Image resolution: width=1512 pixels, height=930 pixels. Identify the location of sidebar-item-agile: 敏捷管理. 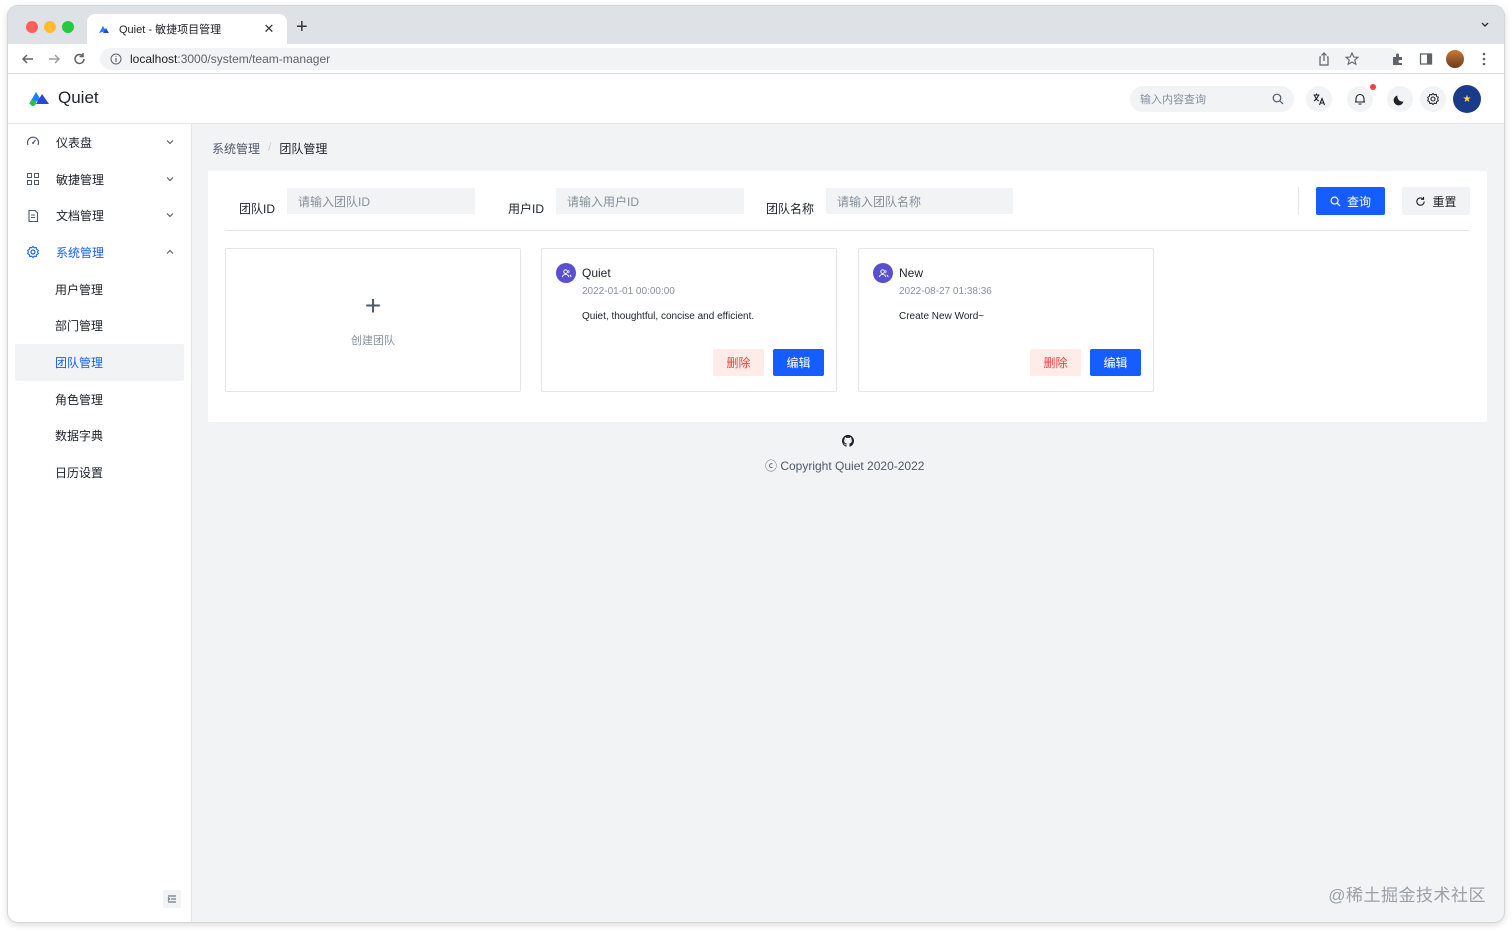
(99, 179).